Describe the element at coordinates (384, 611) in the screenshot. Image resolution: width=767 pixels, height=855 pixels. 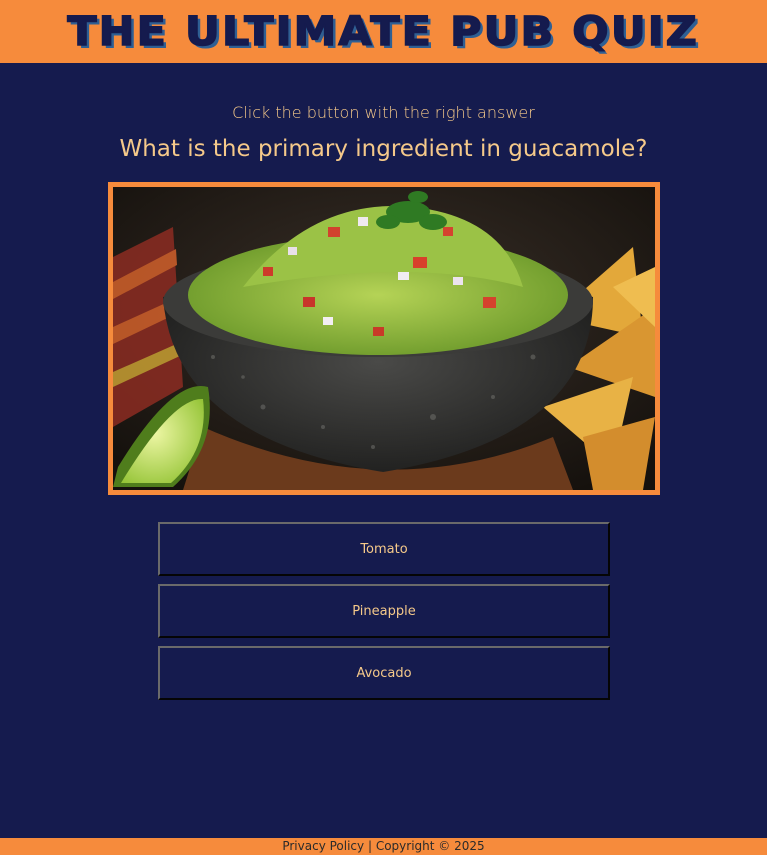
I see `answer-button-pineapple: Pineapple` at that location.